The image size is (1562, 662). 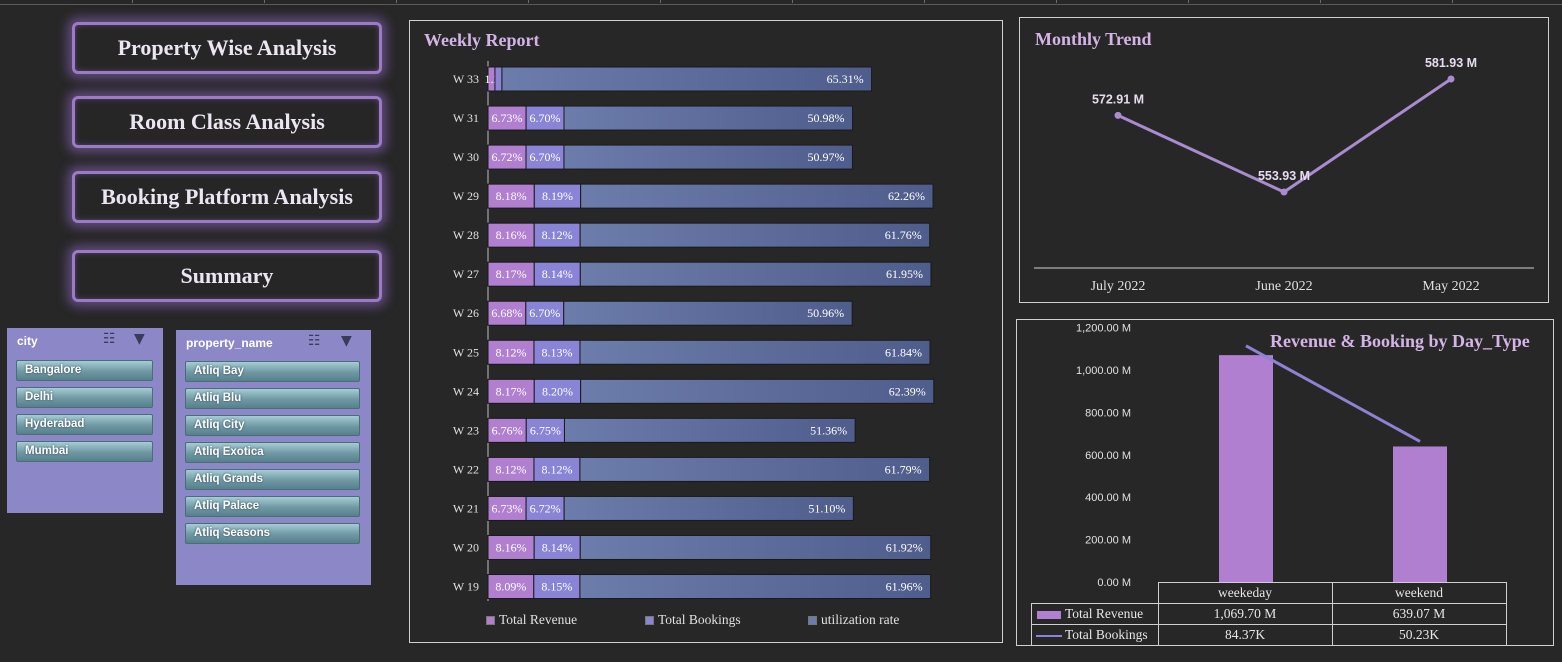 What do you see at coordinates (466, 313) in the screenshot?
I see `week-tick-label: W 26` at bounding box center [466, 313].